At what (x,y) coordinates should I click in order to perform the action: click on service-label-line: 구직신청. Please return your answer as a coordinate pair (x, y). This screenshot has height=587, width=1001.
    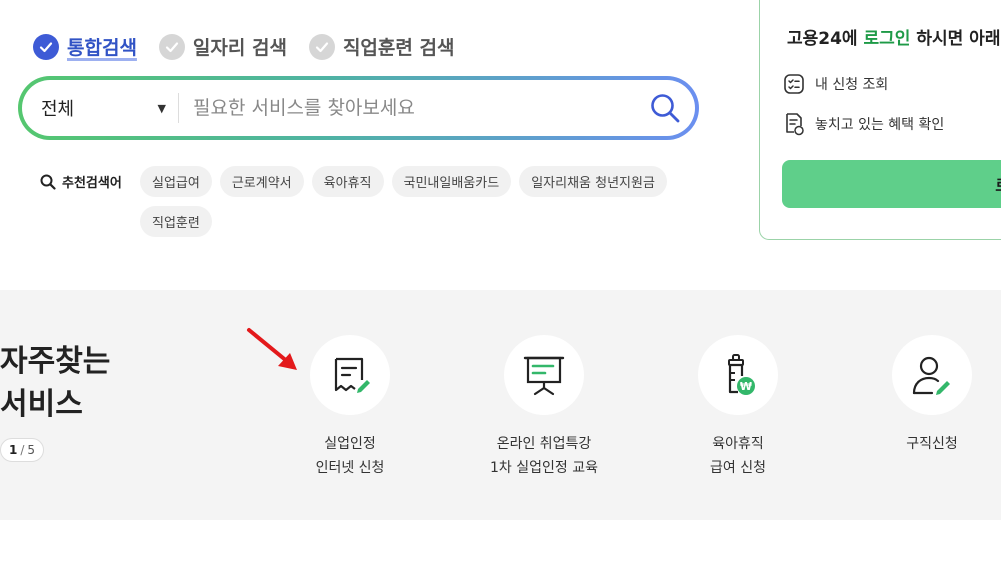
    Looking at the image, I should click on (932, 444).